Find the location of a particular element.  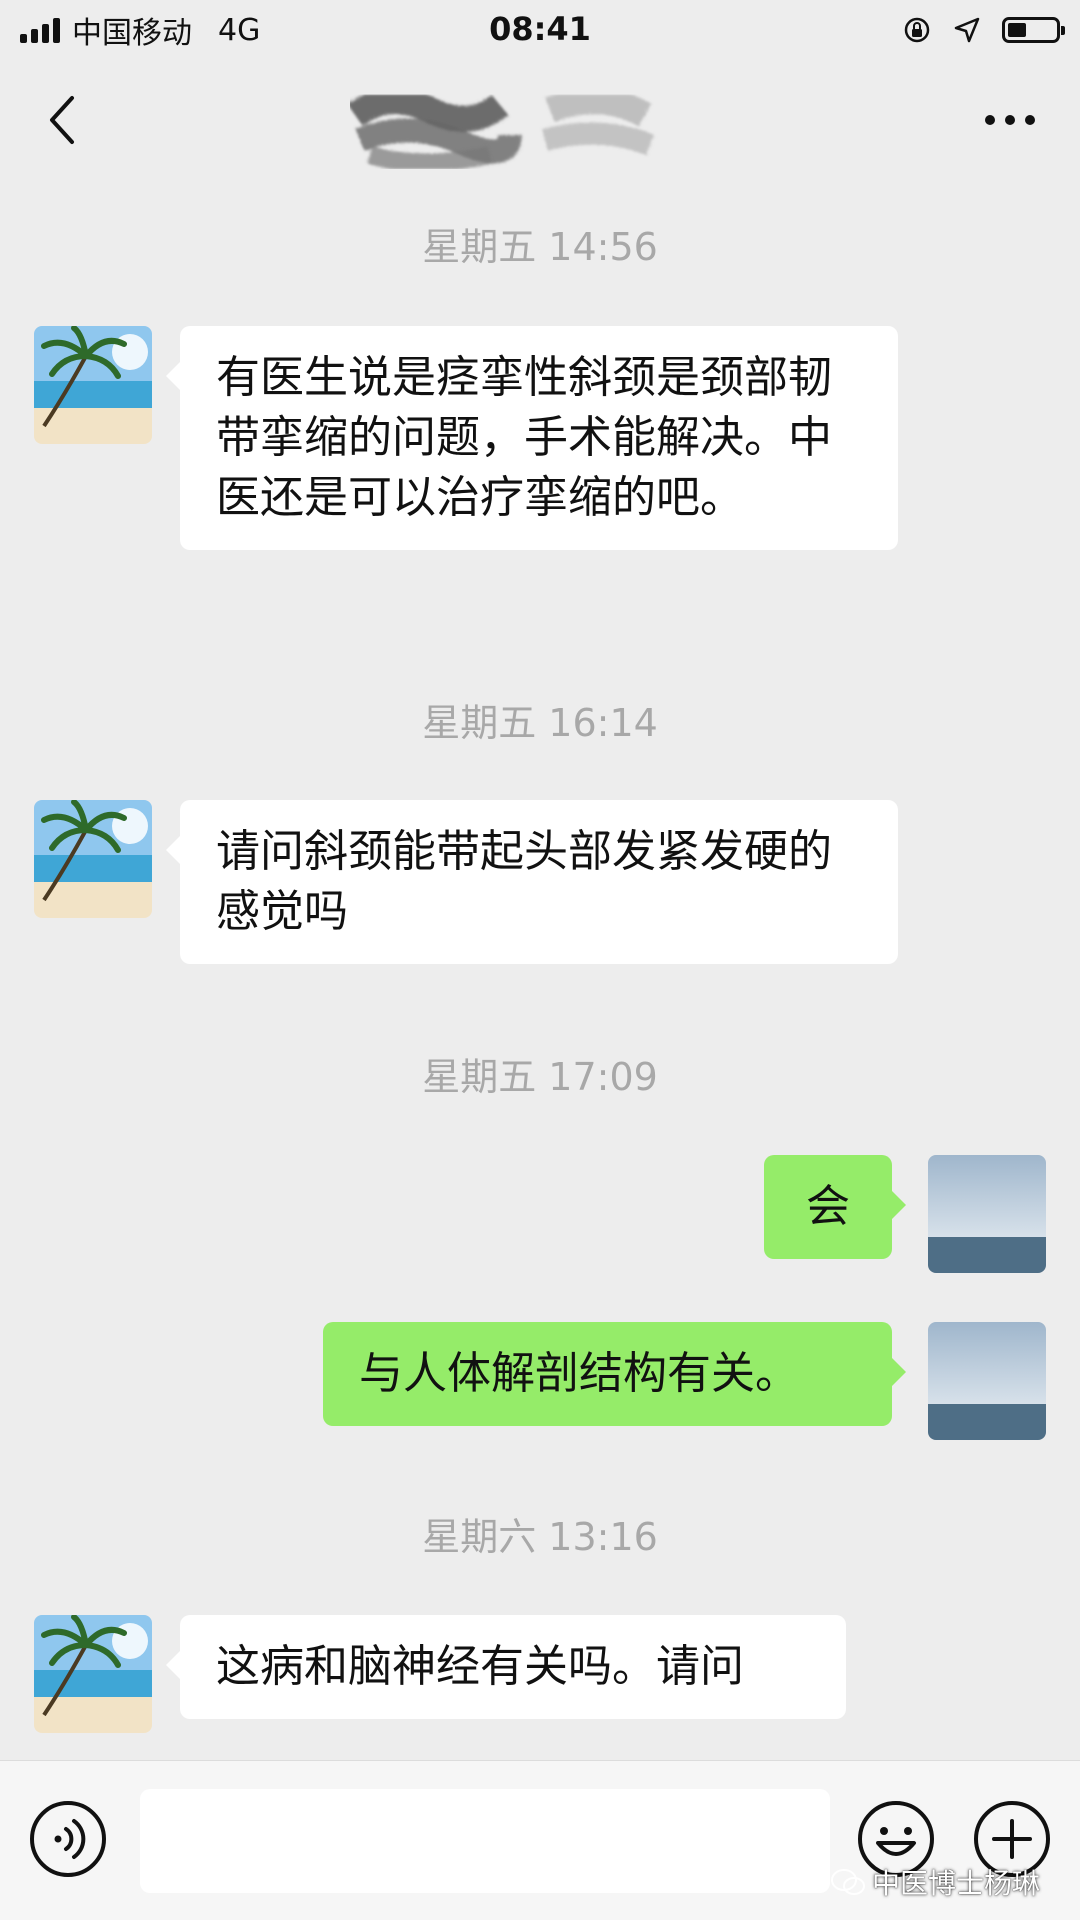

message-bubble-outgoing: 与人体解剖结构有关。 is located at coordinates (614, 1374).